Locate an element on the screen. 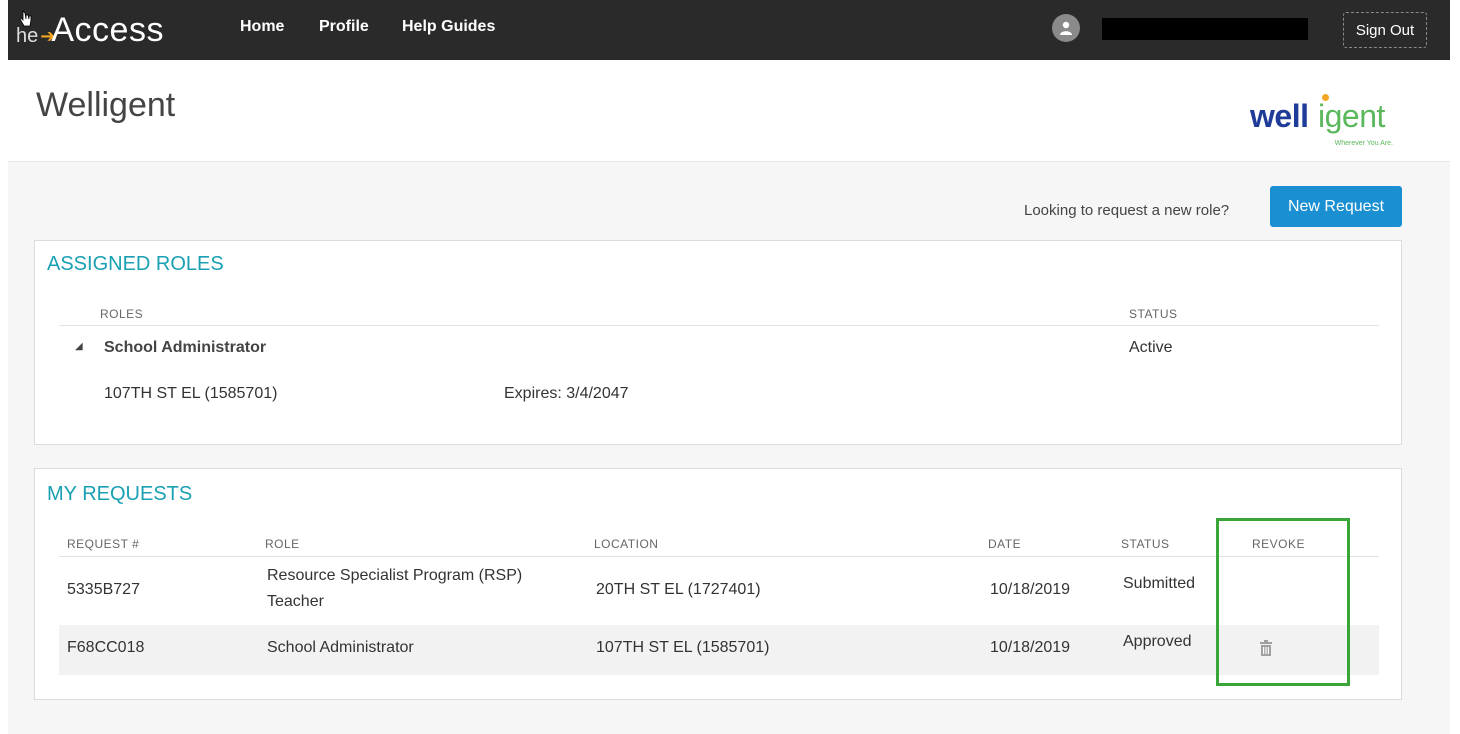 The width and height of the screenshot is (1460, 734). role-column-header: ROLE is located at coordinates (282, 544).